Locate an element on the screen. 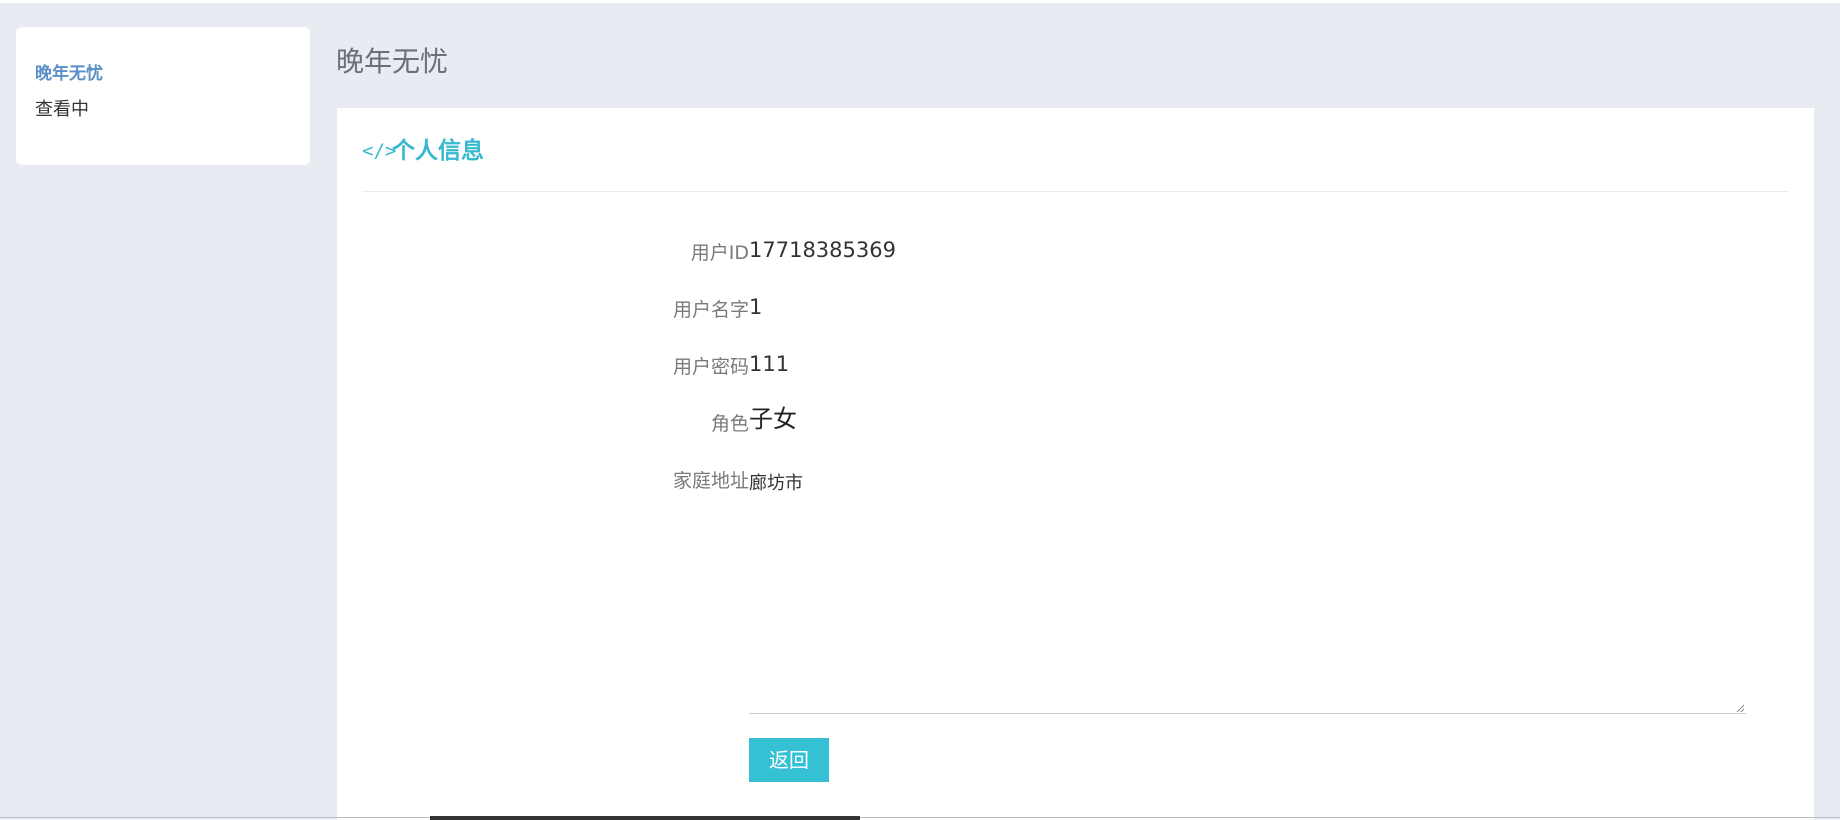 Image resolution: width=1840 pixels, height=820 pixels. card-header: </> 个人信息 is located at coordinates (1075, 163).